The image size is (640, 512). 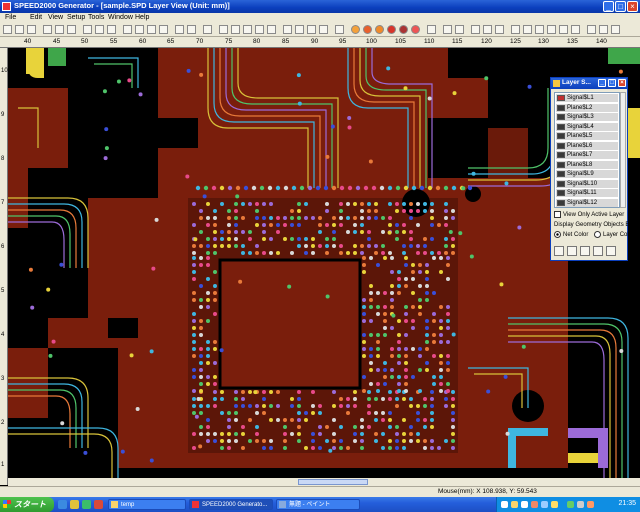 I want to click on layer-row: Signal$L12, so click(x=587, y=202).